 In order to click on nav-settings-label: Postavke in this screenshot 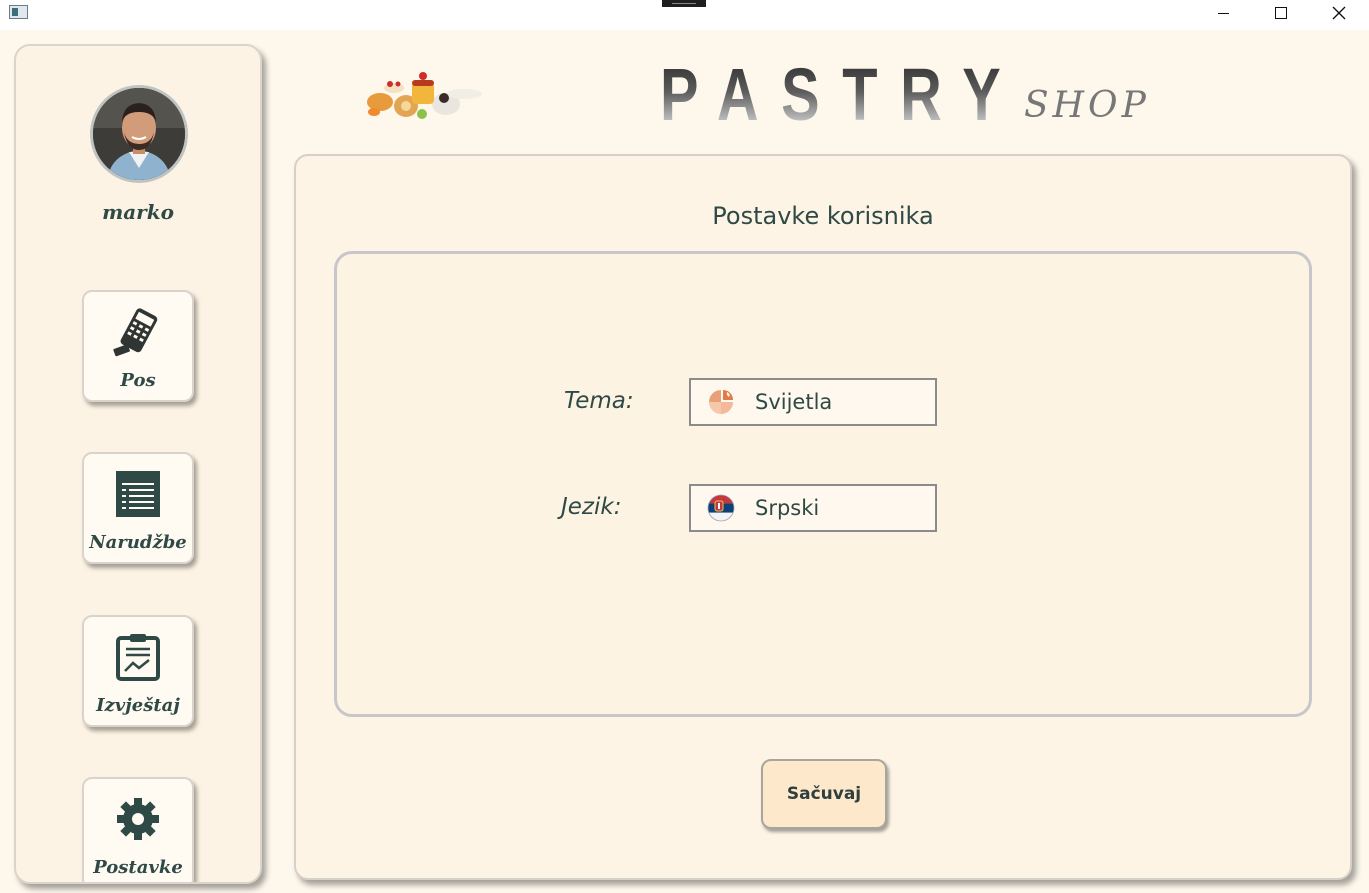, I will do `click(138, 867)`.